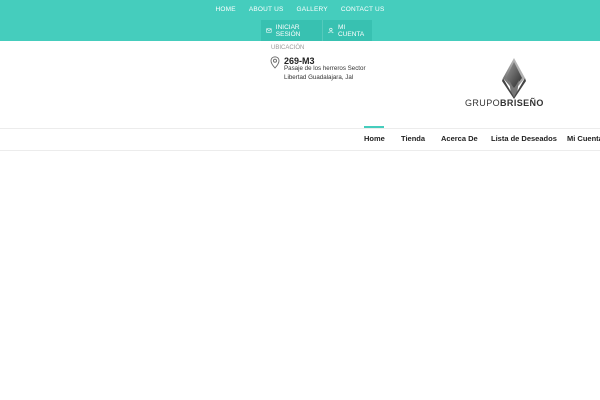 This screenshot has height=400, width=600. I want to click on main-nav-home: Home, so click(374, 139).